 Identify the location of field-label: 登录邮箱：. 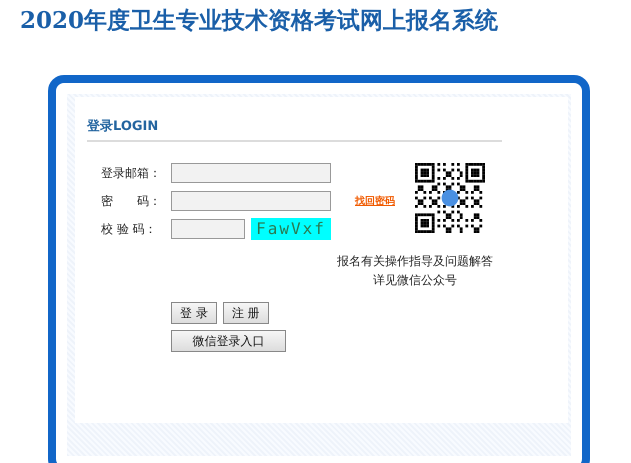
(131, 173).